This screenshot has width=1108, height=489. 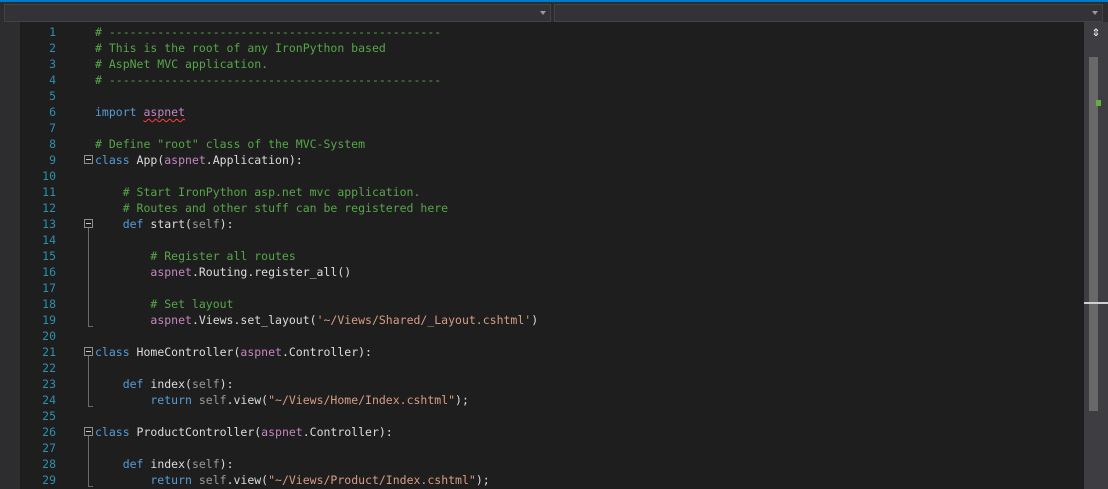 I want to click on code-token: # Define "root" class of the MVC-System, so click(x=230, y=144).